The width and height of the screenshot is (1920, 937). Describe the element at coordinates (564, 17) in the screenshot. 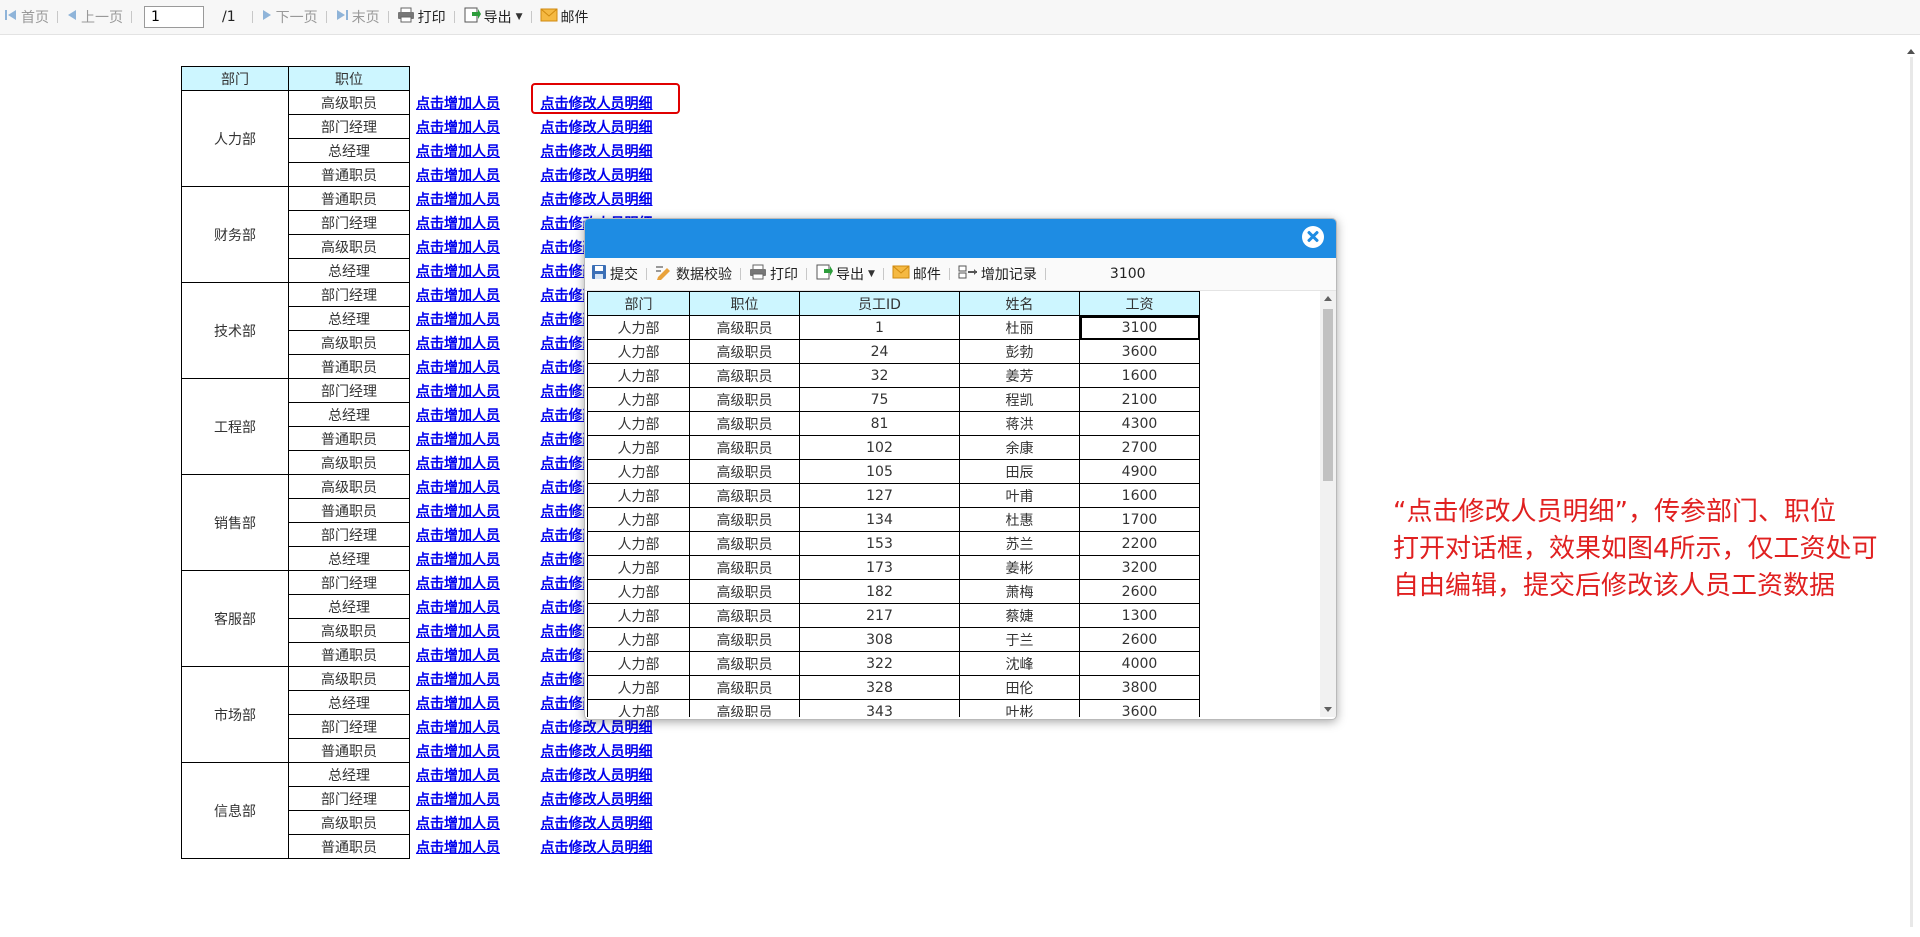

I see `mail-button: 邮件` at that location.